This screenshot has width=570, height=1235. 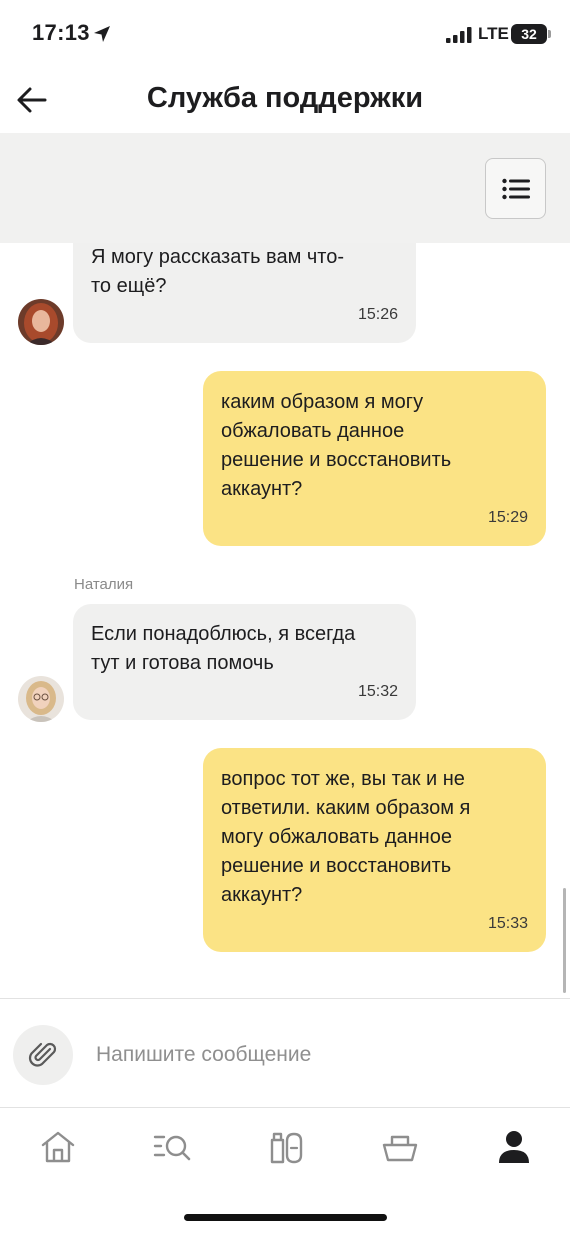 What do you see at coordinates (285, 1217) in the screenshot?
I see `home-indicator` at bounding box center [285, 1217].